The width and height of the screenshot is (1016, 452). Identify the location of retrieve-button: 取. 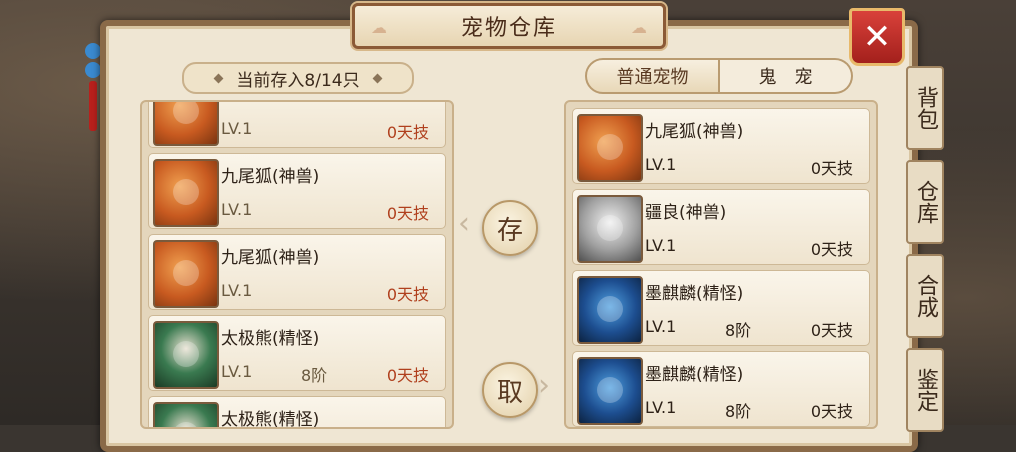
(510, 390).